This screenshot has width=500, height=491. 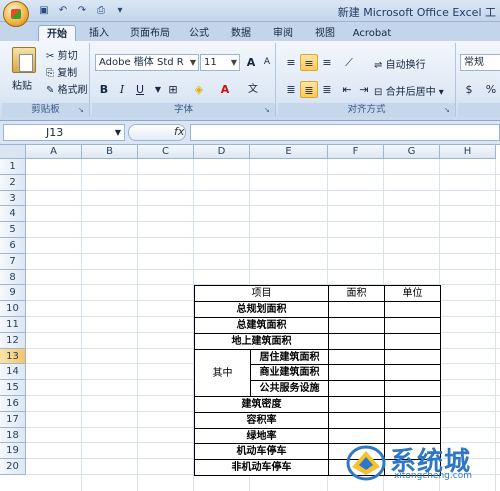 What do you see at coordinates (261, 436) in the screenshot?
I see `table-row-item: 绿地率` at bounding box center [261, 436].